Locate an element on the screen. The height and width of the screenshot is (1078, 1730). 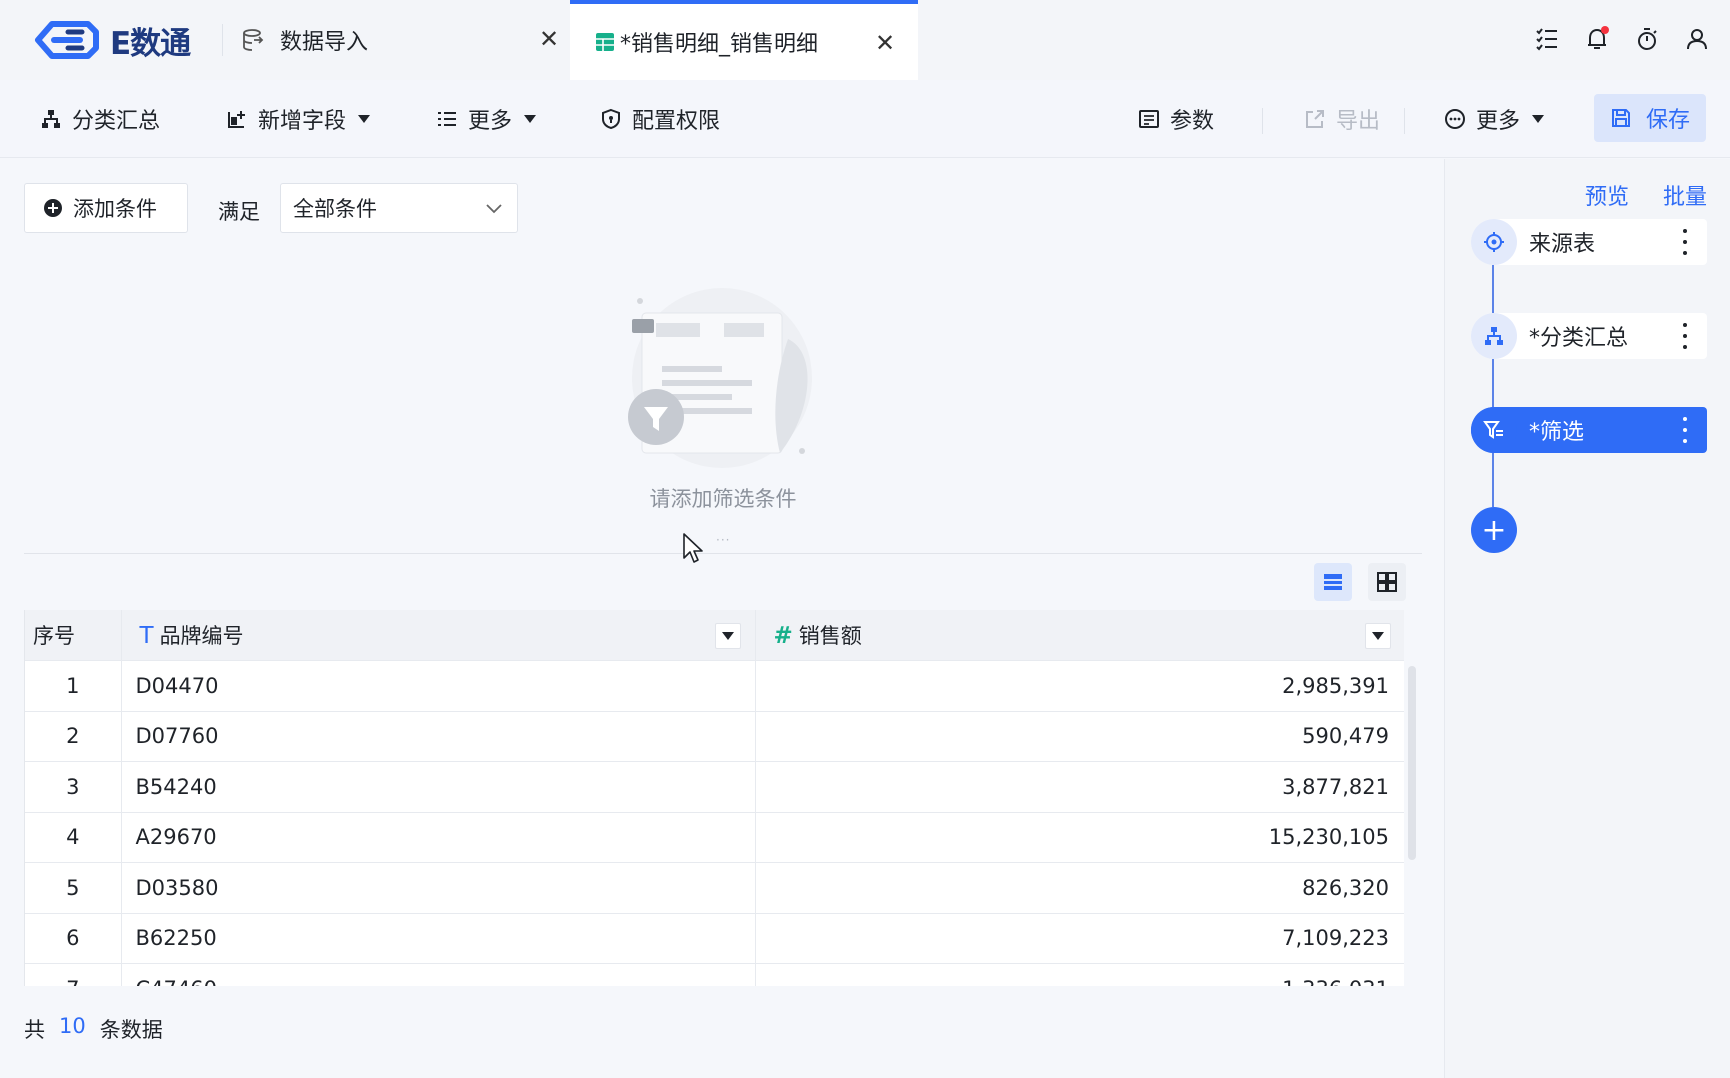
table-header-row: 序号 T 品牌编号 # 销售额 is located at coordinates (714, 635).